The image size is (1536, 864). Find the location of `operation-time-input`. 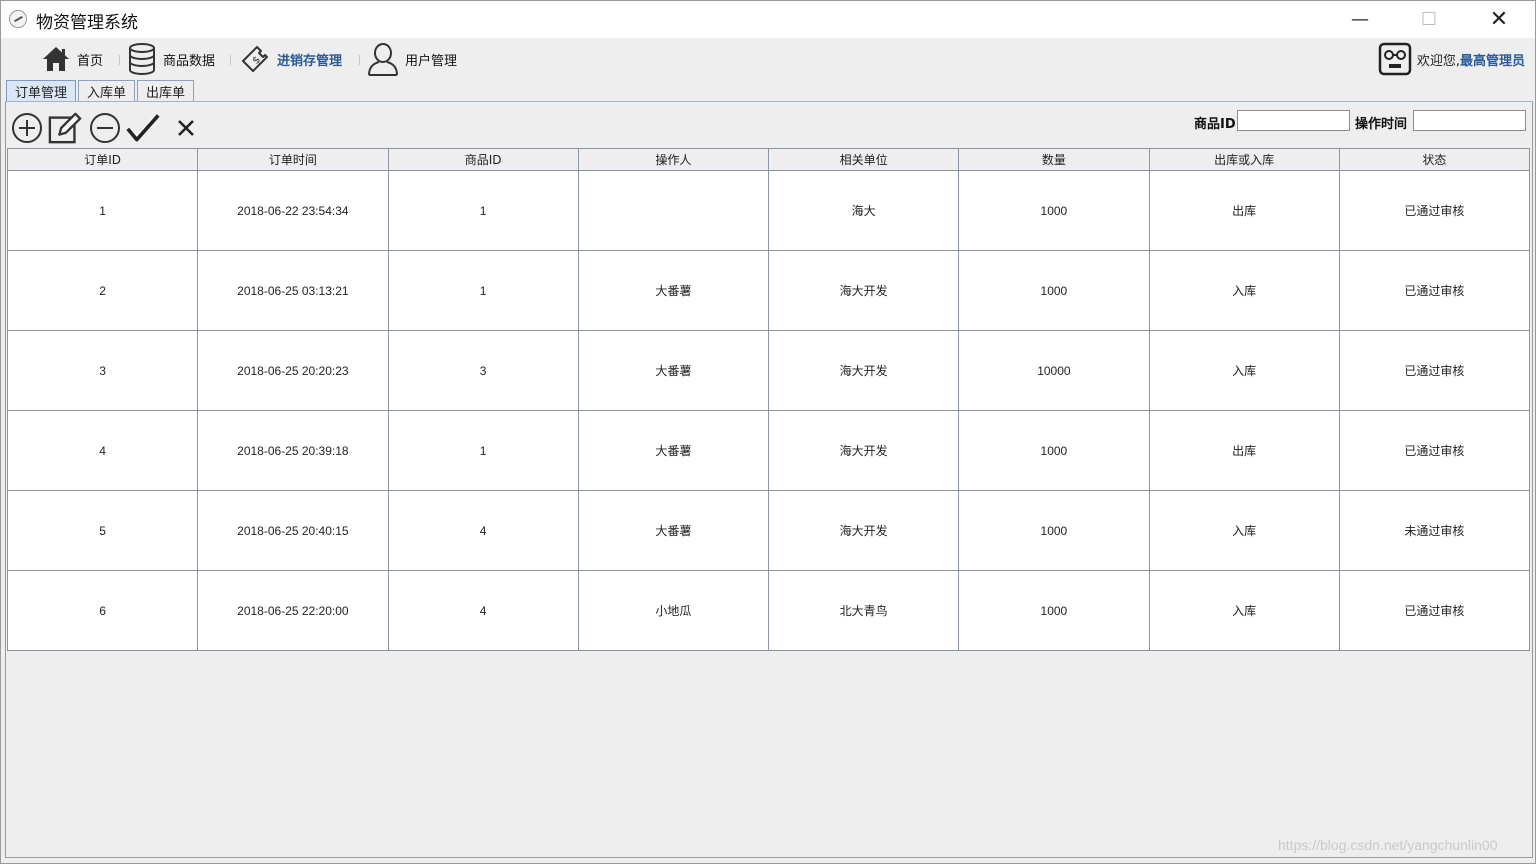

operation-time-input is located at coordinates (1469, 120).